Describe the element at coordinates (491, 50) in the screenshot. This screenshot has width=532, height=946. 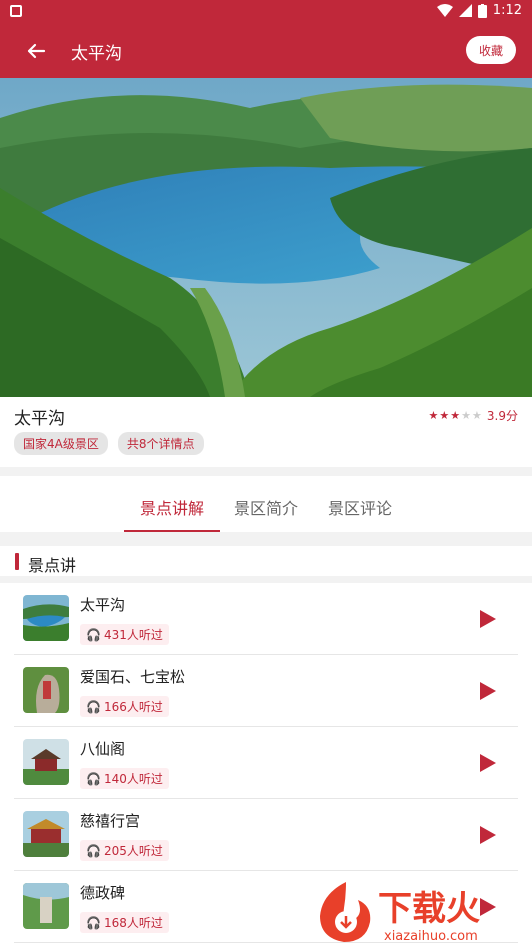
I see `favorite-button: 收藏` at that location.